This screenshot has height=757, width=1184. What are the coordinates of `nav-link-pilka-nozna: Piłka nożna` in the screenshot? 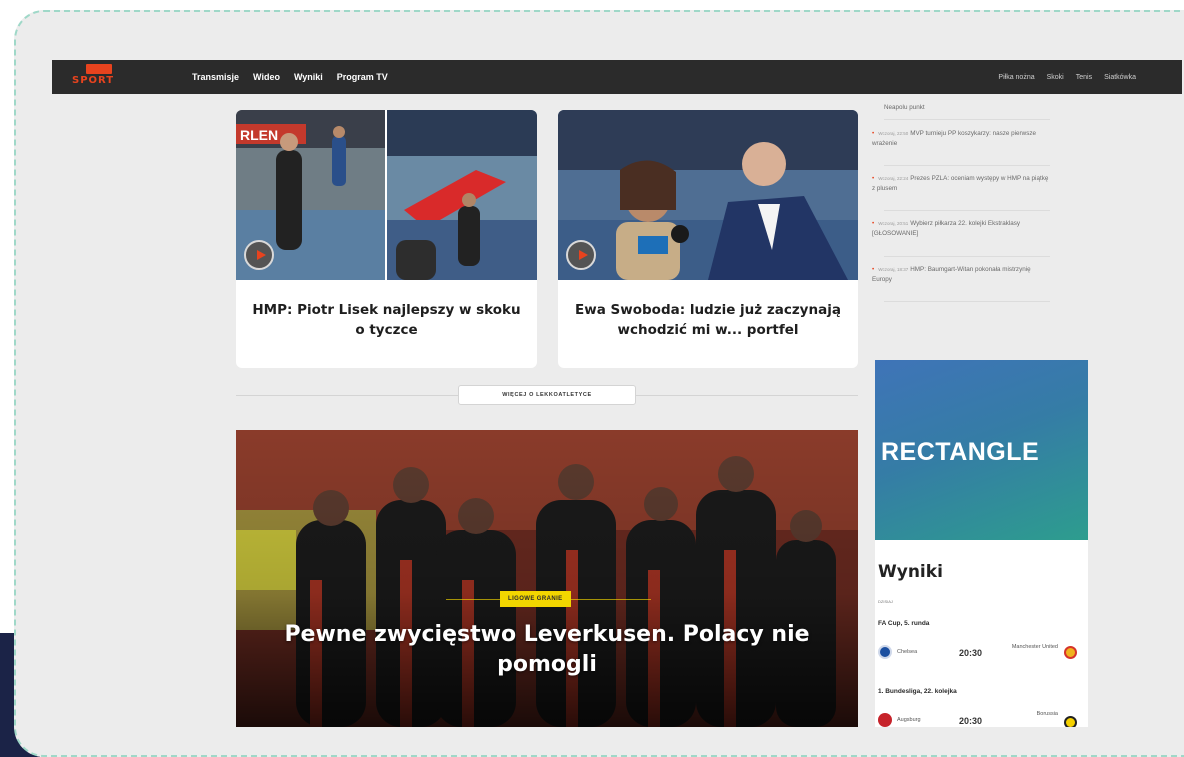 It's located at (1016, 77).